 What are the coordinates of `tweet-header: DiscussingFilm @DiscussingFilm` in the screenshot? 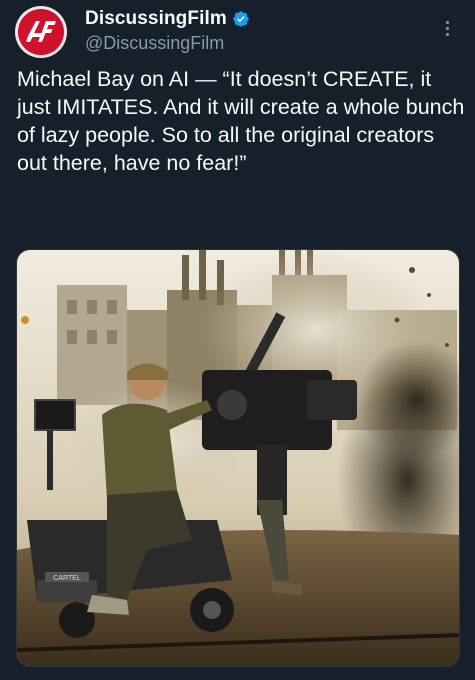 It's located at (237, 32).